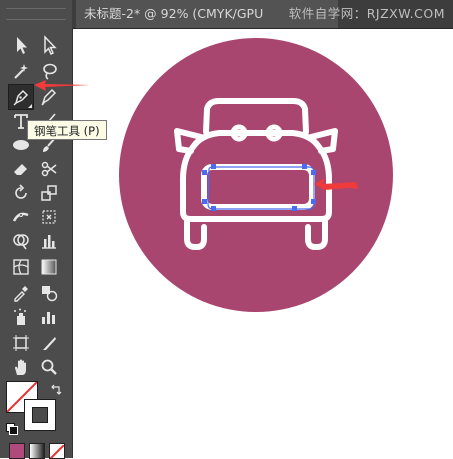 The width and height of the screenshot is (453, 459). I want to click on pen-tool-tooltip: 钢笔工具 (P), so click(67, 130).